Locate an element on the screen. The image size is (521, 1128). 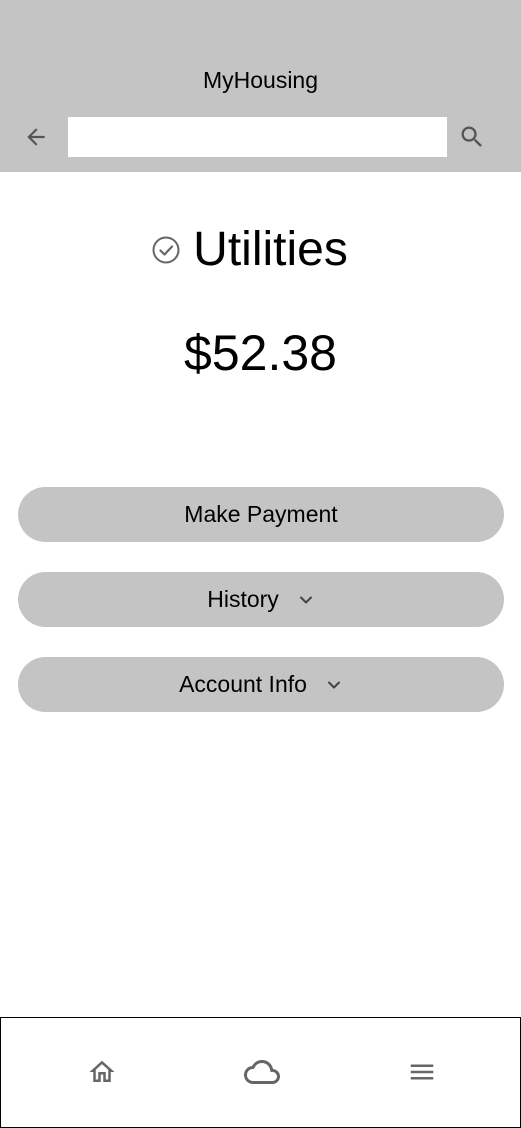
nav-cloud-button is located at coordinates (262, 1072).